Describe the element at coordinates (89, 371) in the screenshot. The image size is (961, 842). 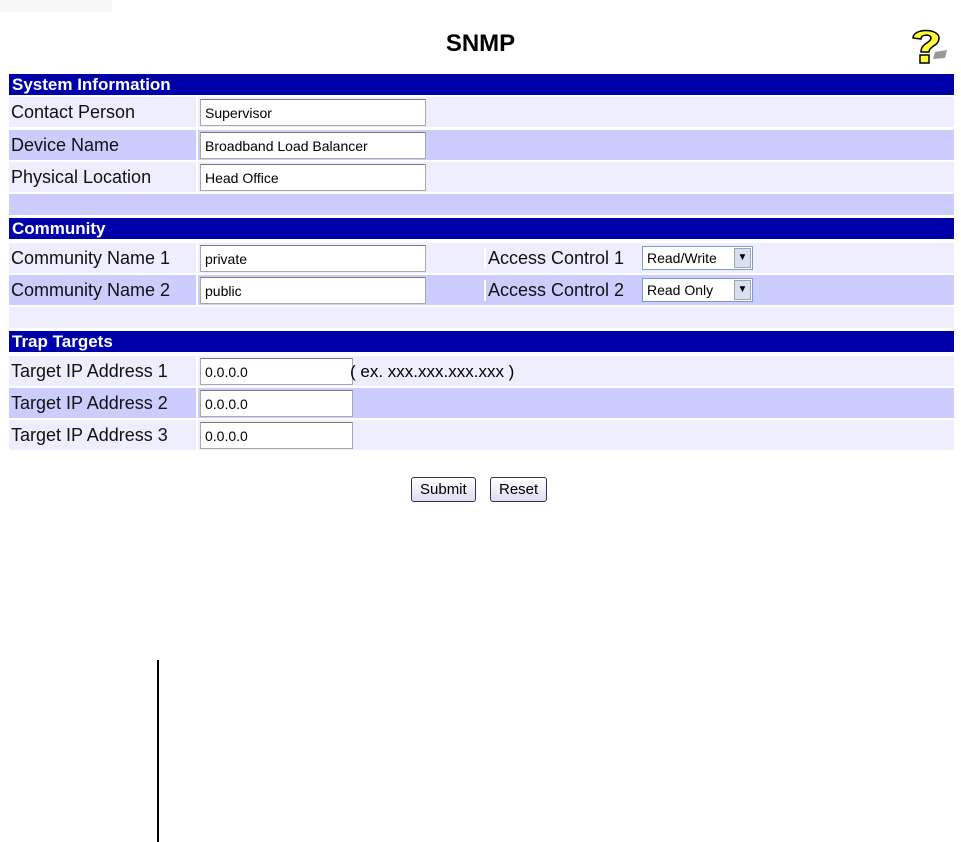
I see `target-ip-1-label: Target IP Address 1` at that location.